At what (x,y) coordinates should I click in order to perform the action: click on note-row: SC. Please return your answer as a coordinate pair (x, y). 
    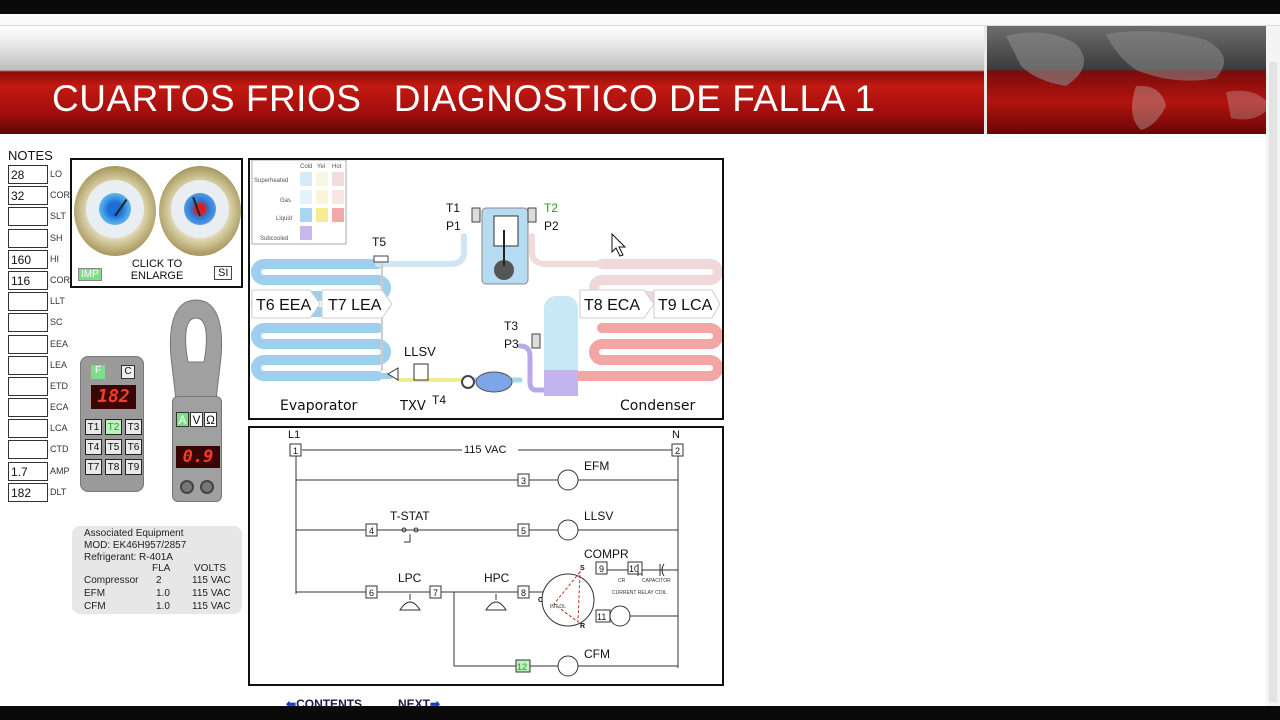
    Looking at the image, I should click on (41, 322).